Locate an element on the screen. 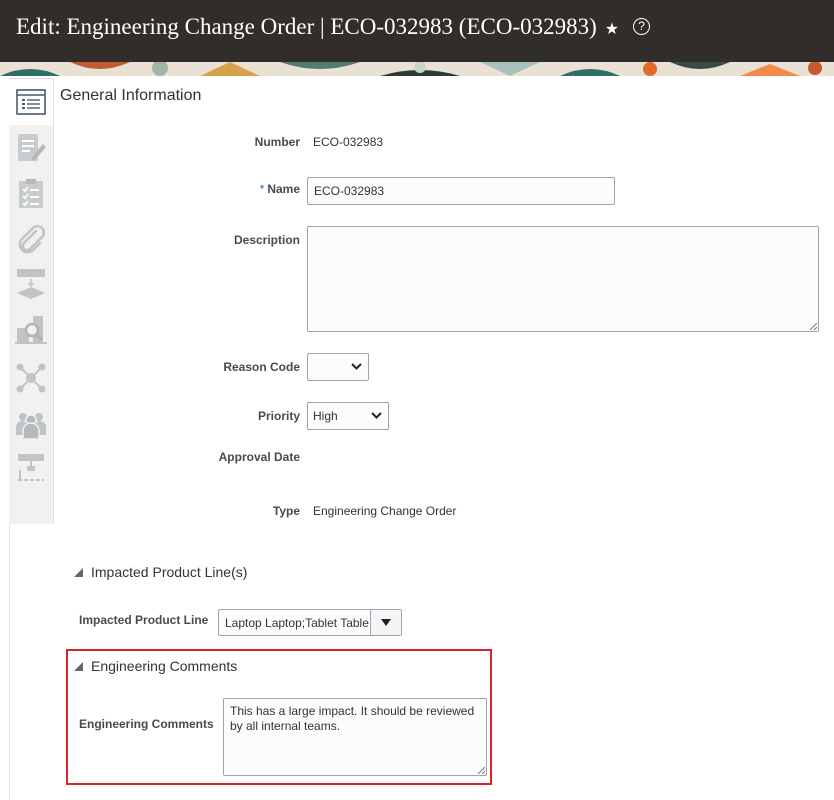  network-icon is located at coordinates (31, 378).